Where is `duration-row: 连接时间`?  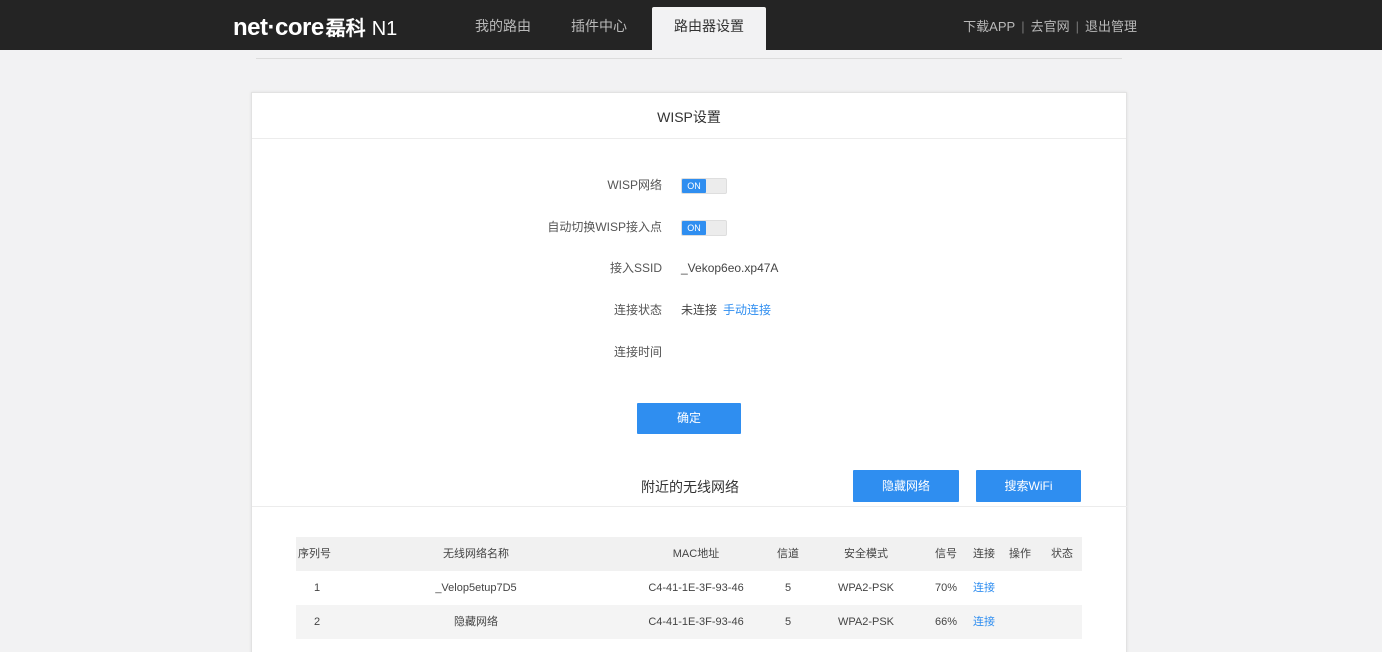
duration-row: 连接时间 is located at coordinates (690, 352).